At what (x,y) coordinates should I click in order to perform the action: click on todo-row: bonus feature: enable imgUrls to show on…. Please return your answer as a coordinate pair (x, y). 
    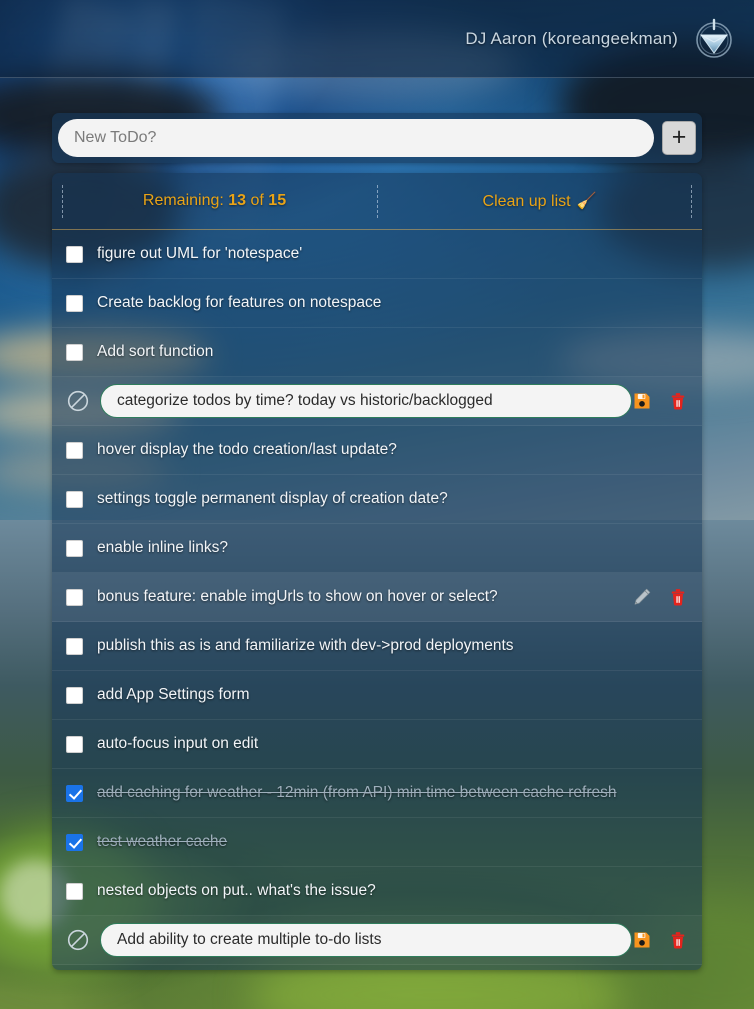
    Looking at the image, I should click on (377, 597).